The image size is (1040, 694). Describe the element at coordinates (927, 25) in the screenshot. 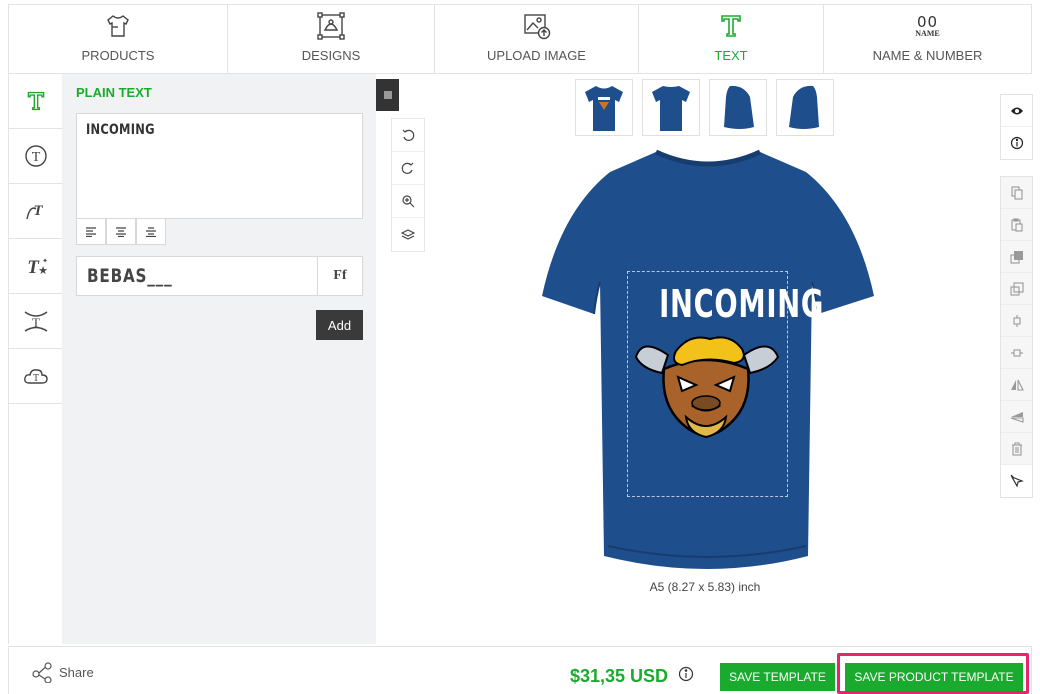

I see `name-number-icon: 00 NAME` at that location.